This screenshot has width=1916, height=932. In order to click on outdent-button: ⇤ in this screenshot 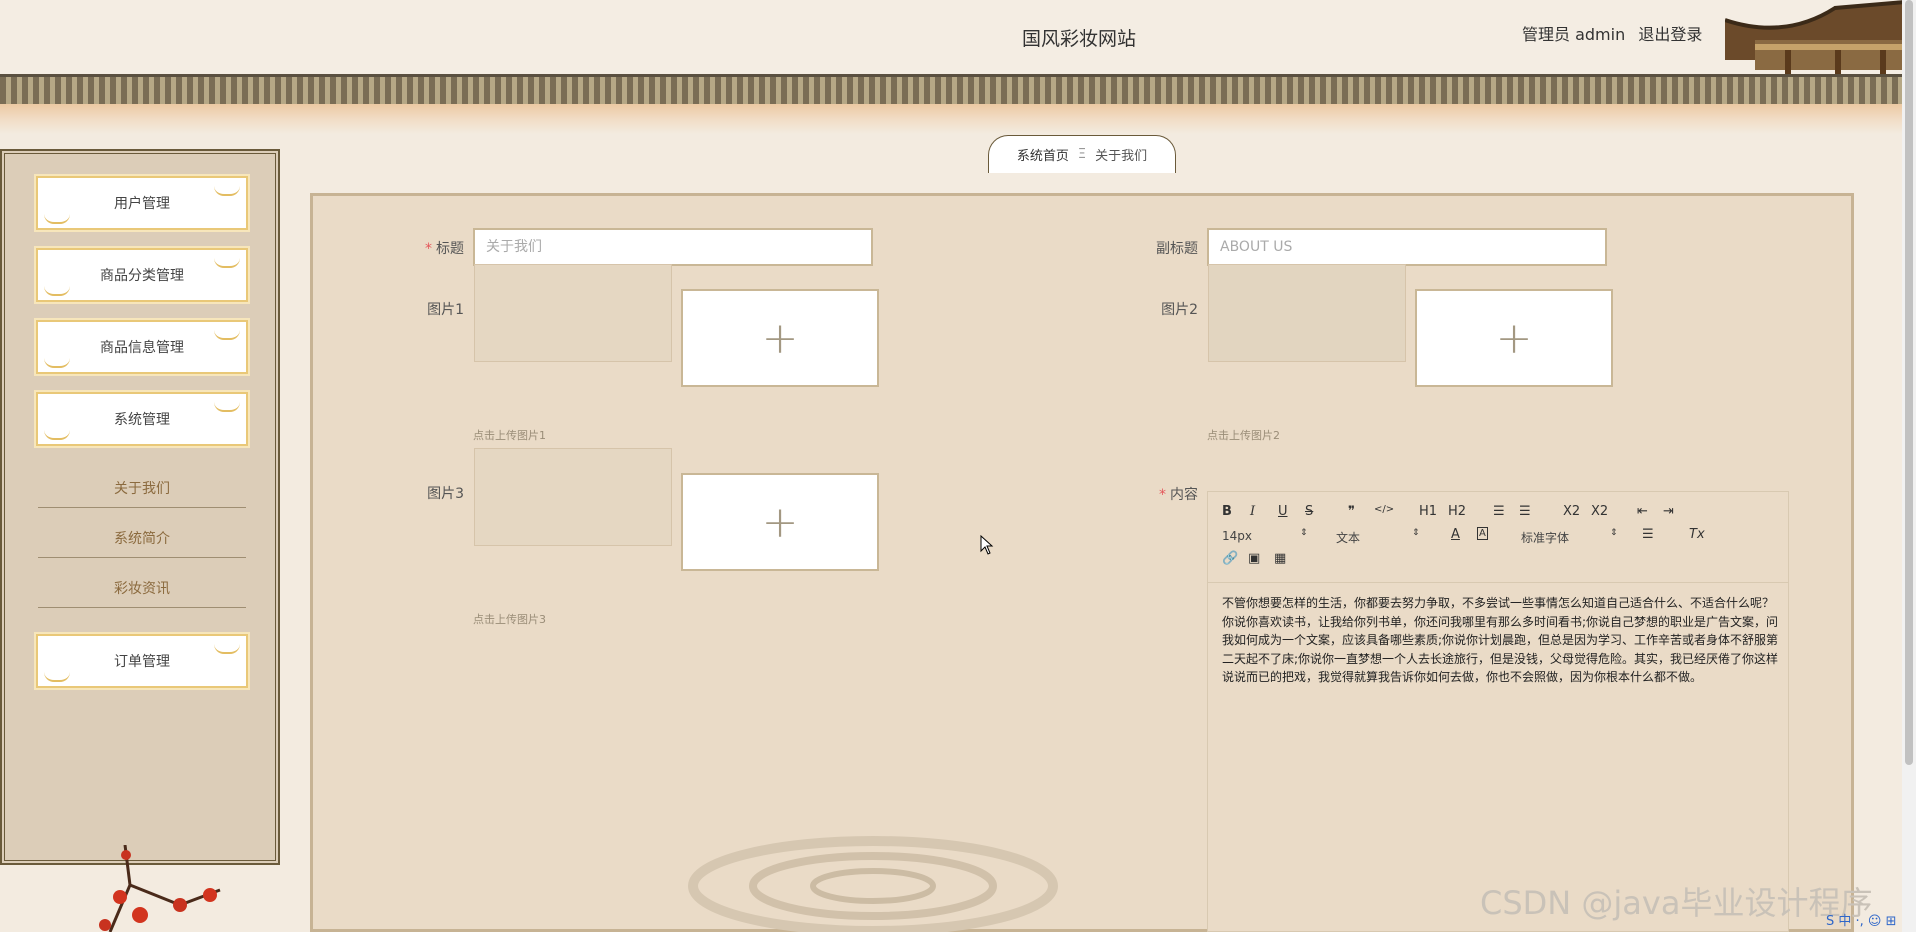, I will do `click(1642, 511)`.